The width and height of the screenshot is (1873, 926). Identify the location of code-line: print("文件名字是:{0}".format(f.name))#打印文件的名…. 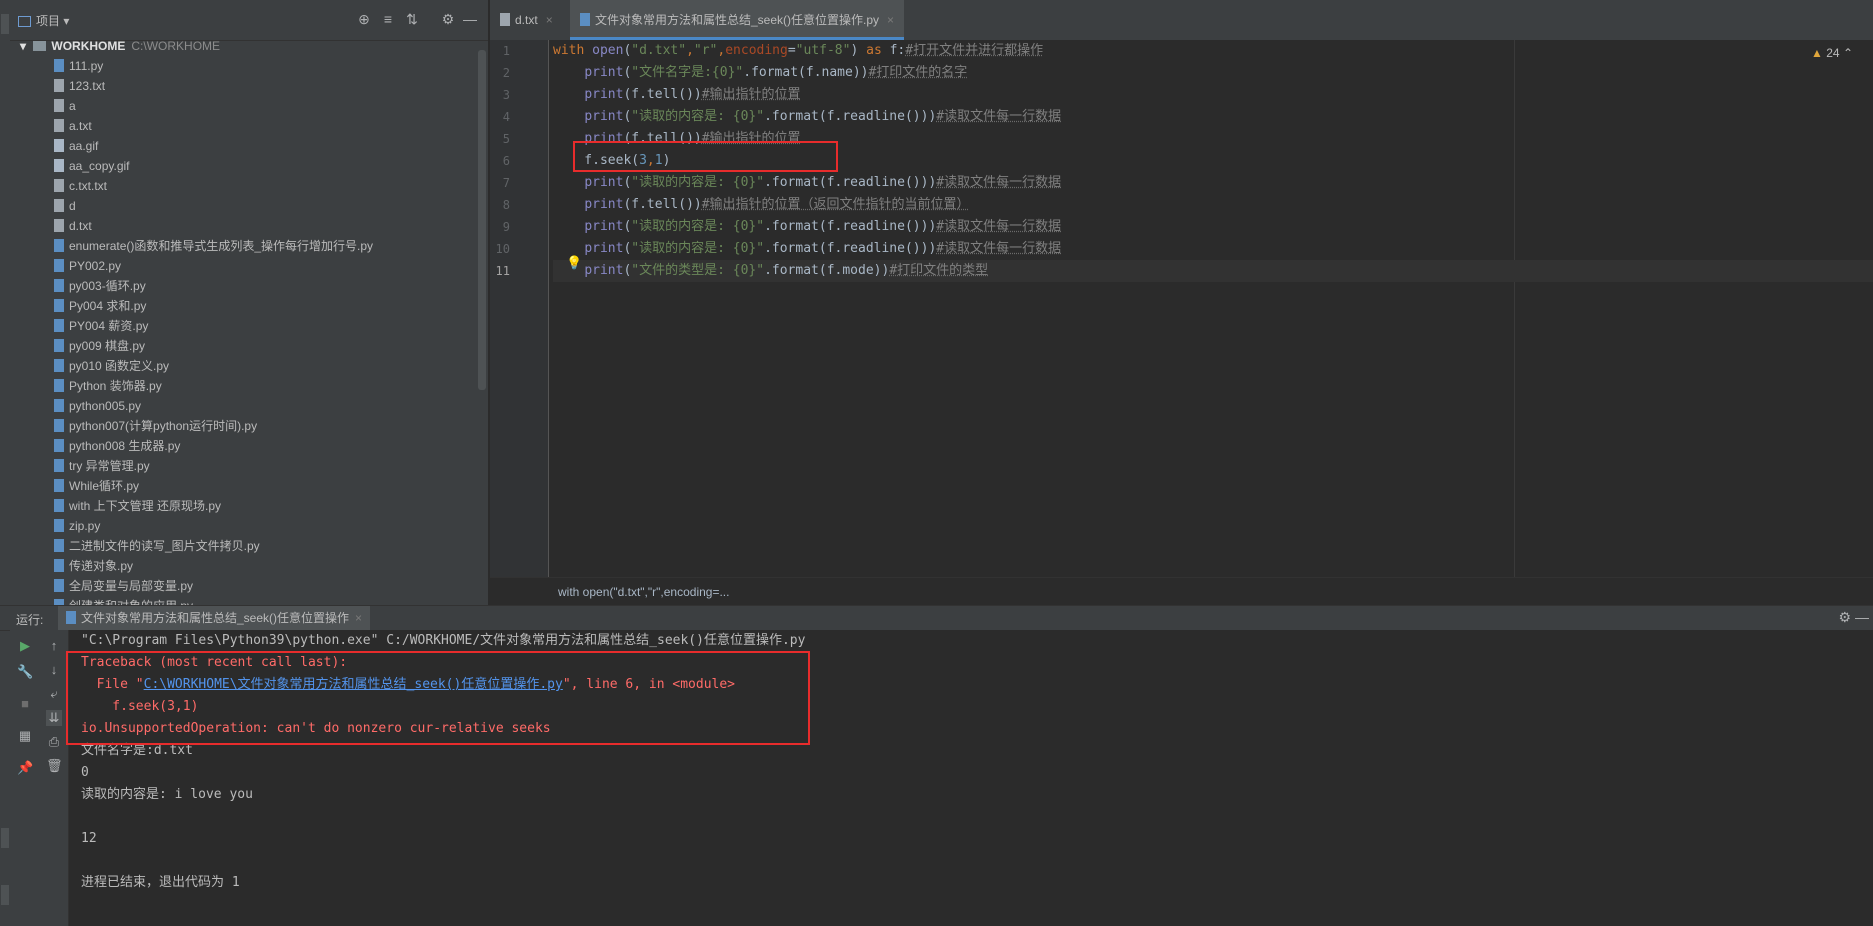
(1213, 73).